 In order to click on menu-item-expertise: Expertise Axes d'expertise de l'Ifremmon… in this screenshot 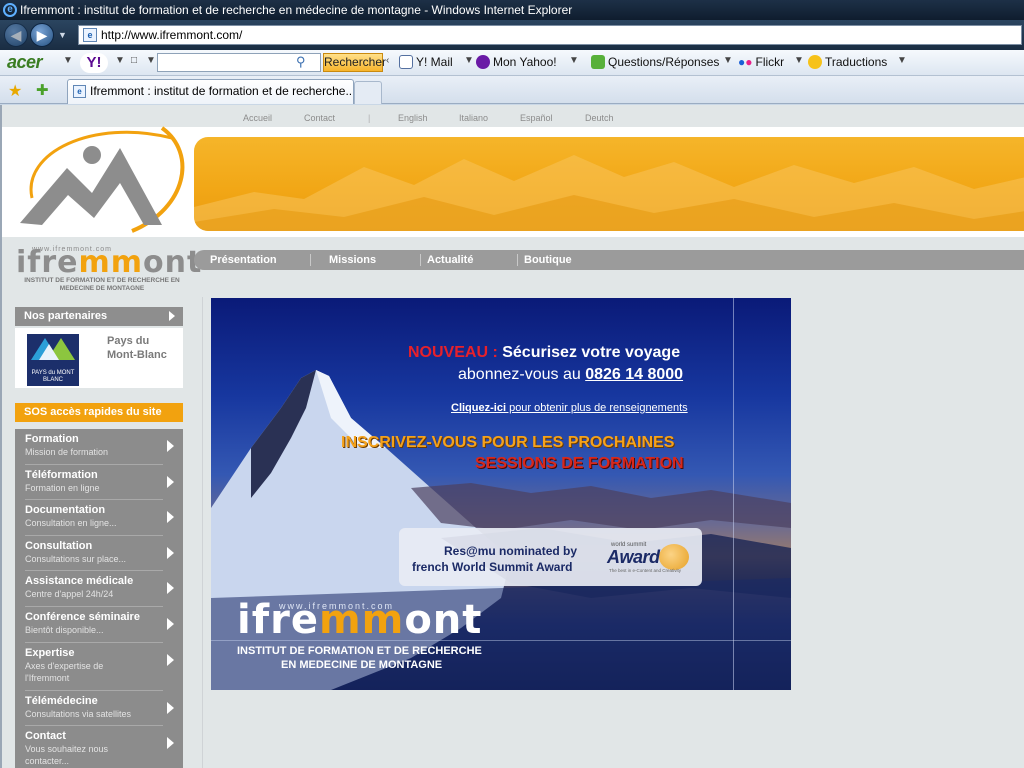, I will do `click(99, 667)`.